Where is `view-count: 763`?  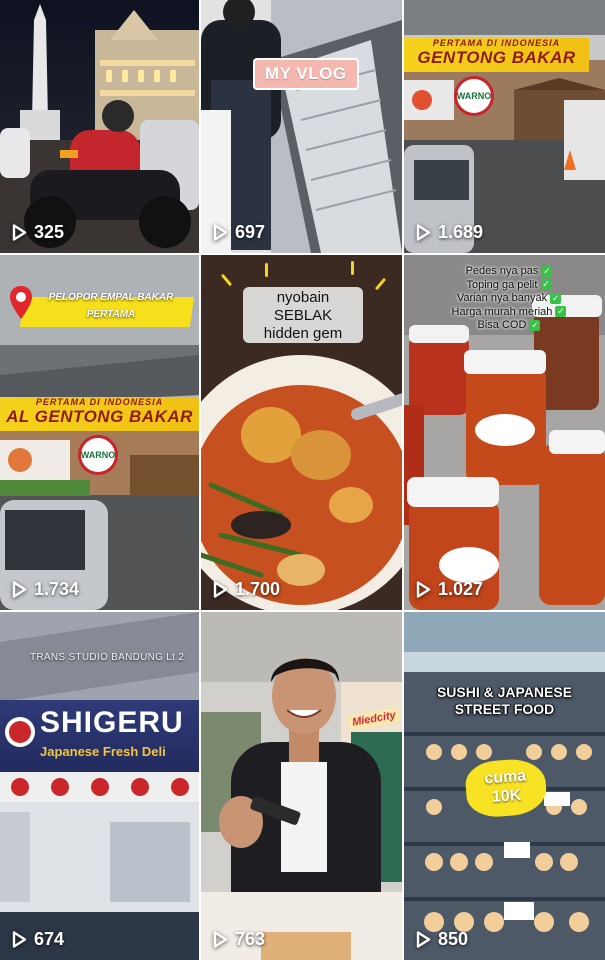 view-count: 763 is located at coordinates (239, 939).